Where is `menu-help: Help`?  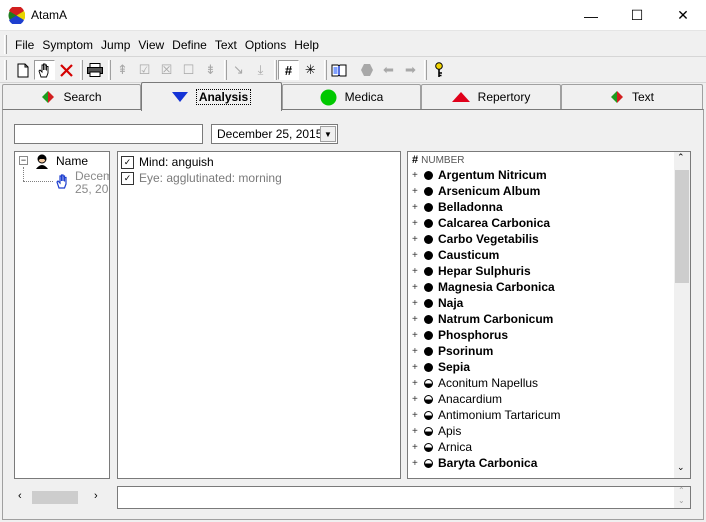 menu-help: Help is located at coordinates (306, 45).